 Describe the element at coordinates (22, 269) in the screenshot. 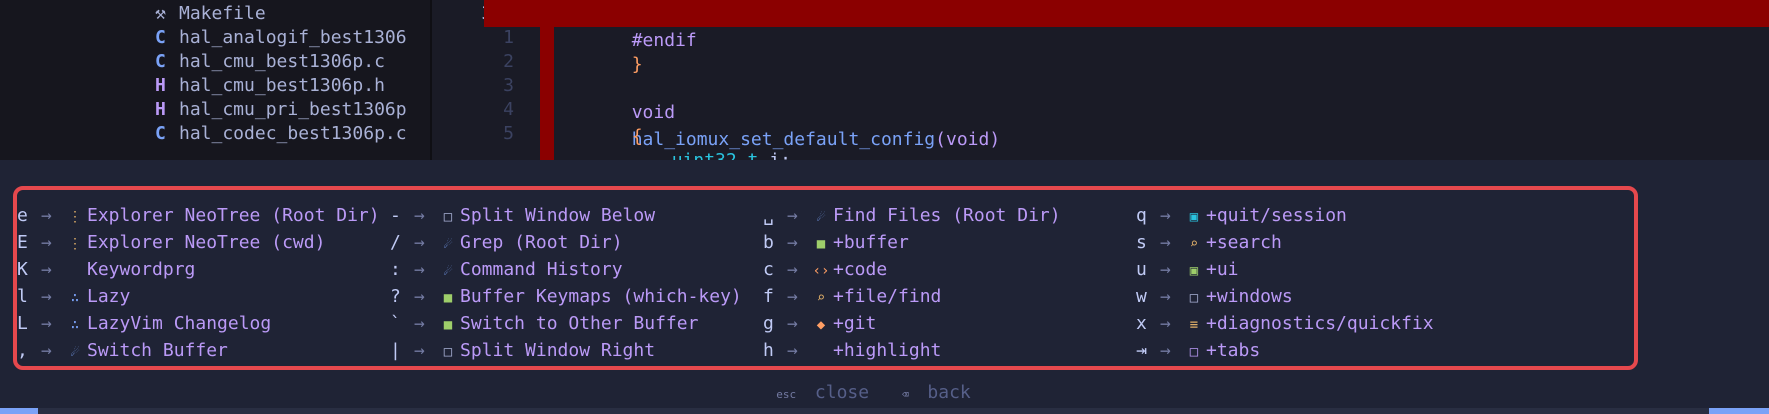

I see `keybind-key: K` at that location.